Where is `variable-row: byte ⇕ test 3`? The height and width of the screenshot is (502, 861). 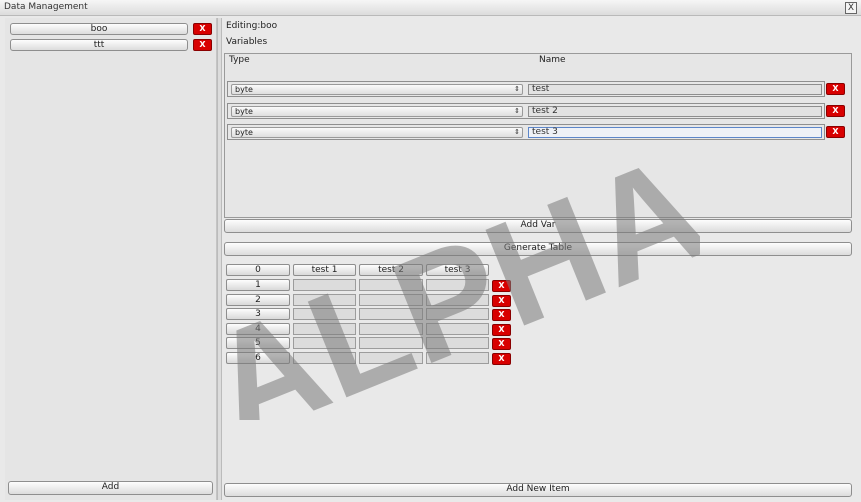 variable-row: byte ⇕ test 3 is located at coordinates (526, 132).